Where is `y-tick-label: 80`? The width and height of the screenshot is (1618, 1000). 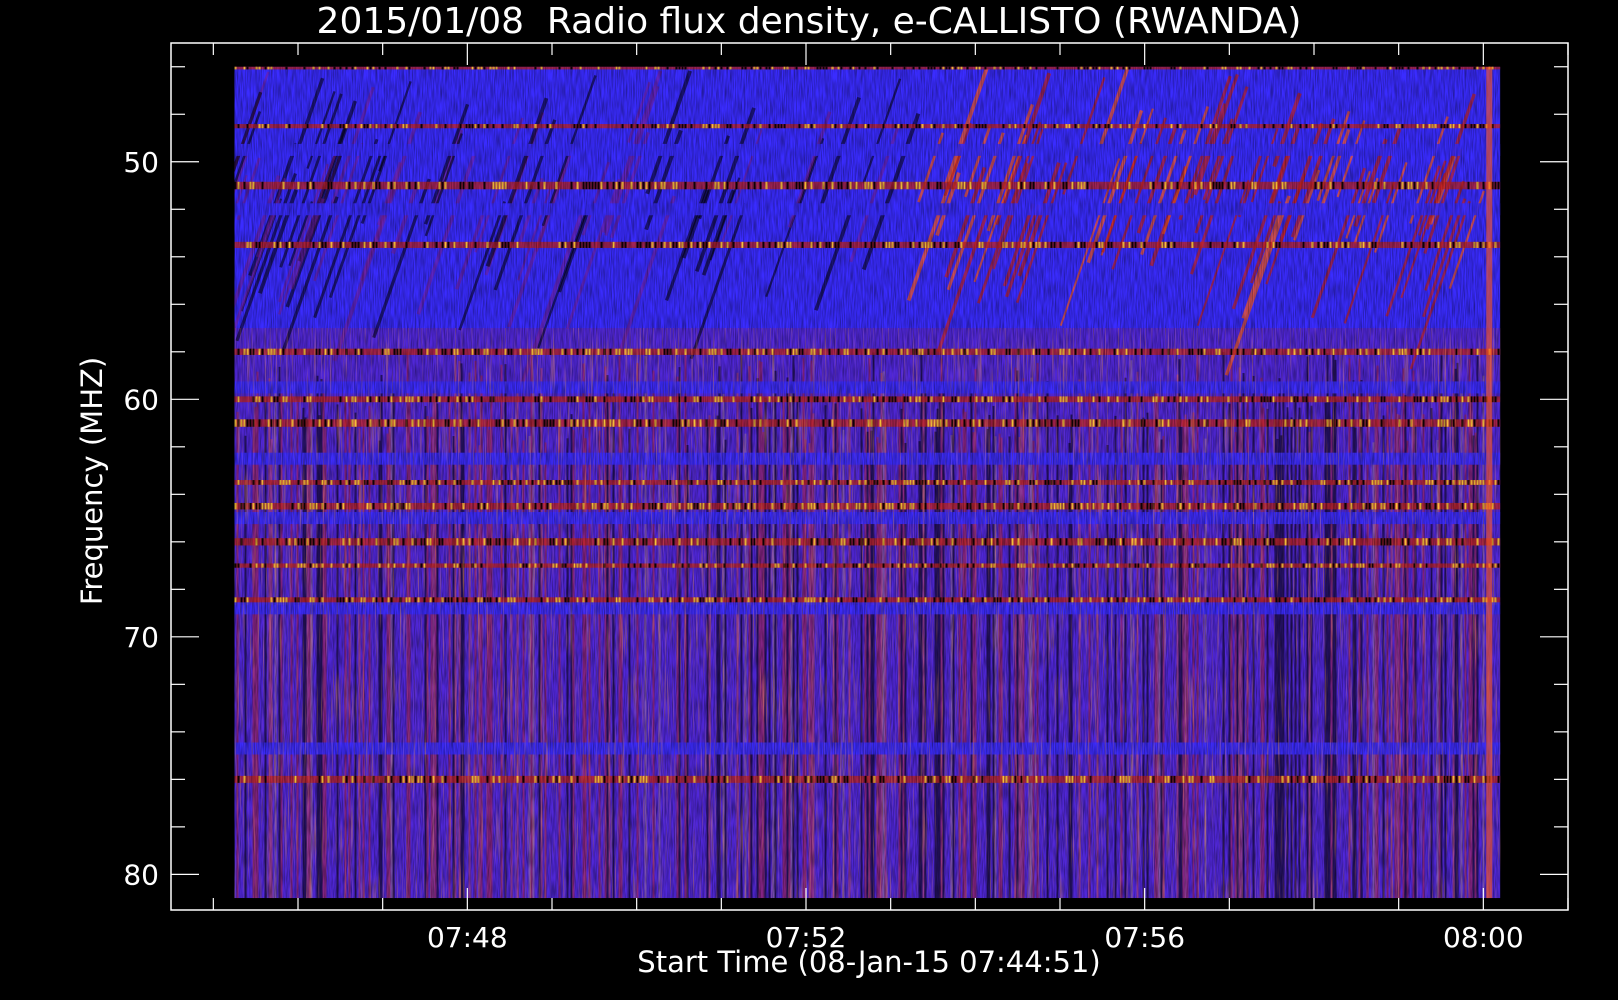
y-tick-label: 80 is located at coordinates (141, 874).